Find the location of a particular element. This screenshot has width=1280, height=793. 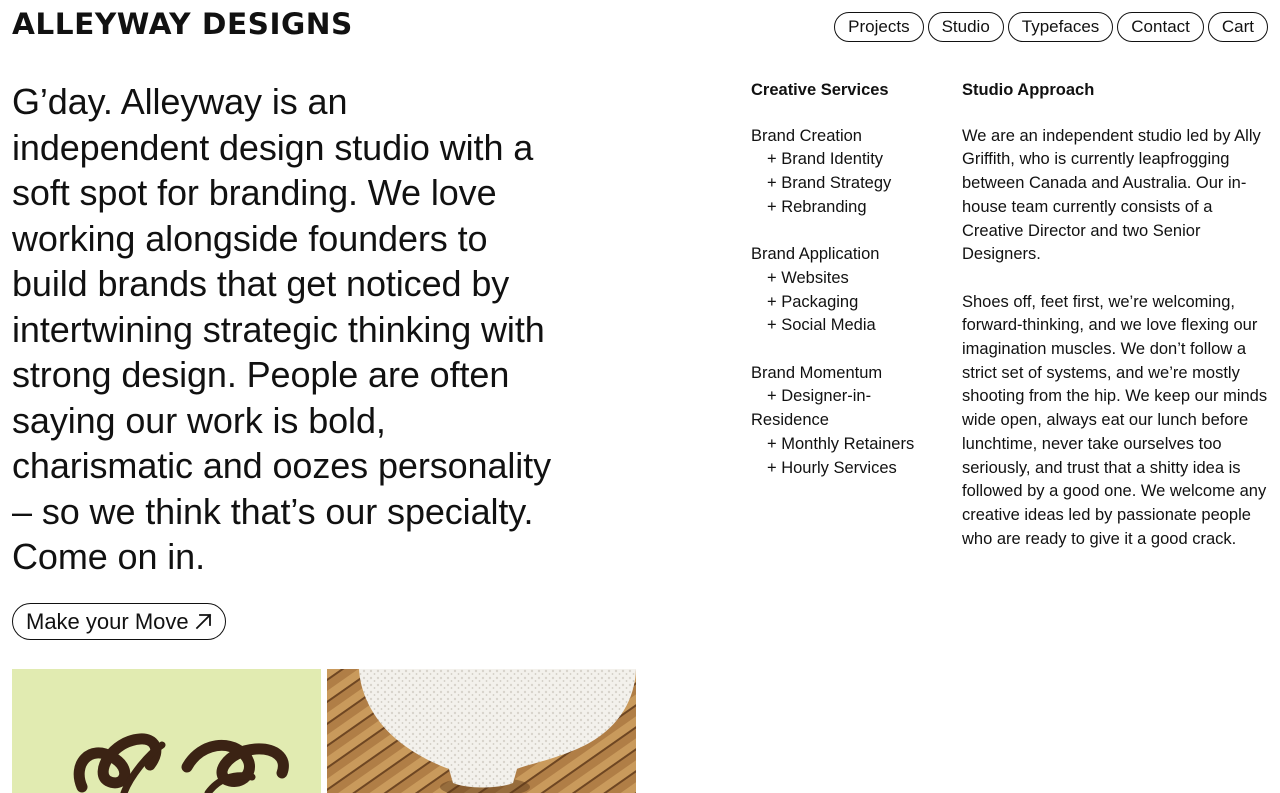

brand-logo: ALLEYWAY DESIGNS is located at coordinates (182, 24).